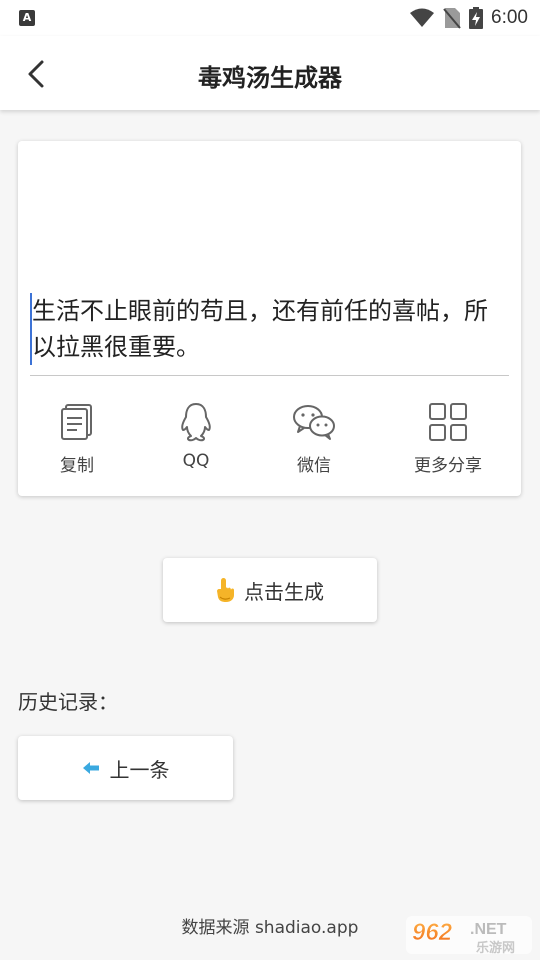 The height and width of the screenshot is (960, 540). I want to click on wifi-icon, so click(422, 17).